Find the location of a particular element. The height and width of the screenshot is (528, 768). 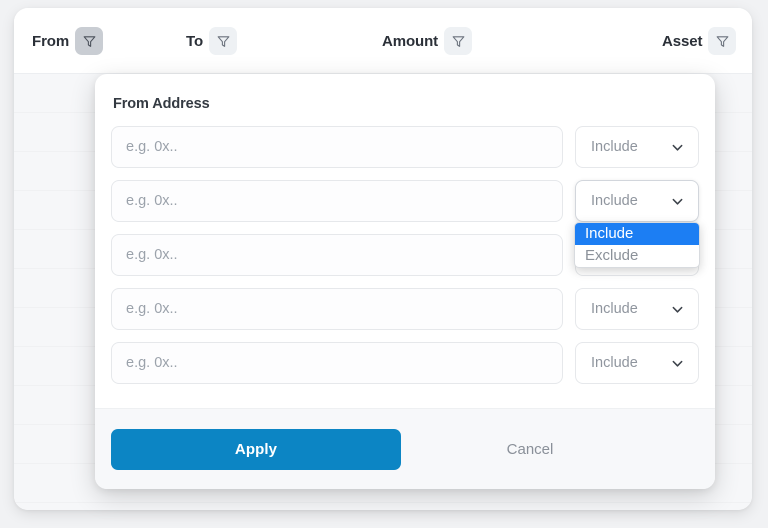

column-header-asset: Asset is located at coordinates (699, 41).